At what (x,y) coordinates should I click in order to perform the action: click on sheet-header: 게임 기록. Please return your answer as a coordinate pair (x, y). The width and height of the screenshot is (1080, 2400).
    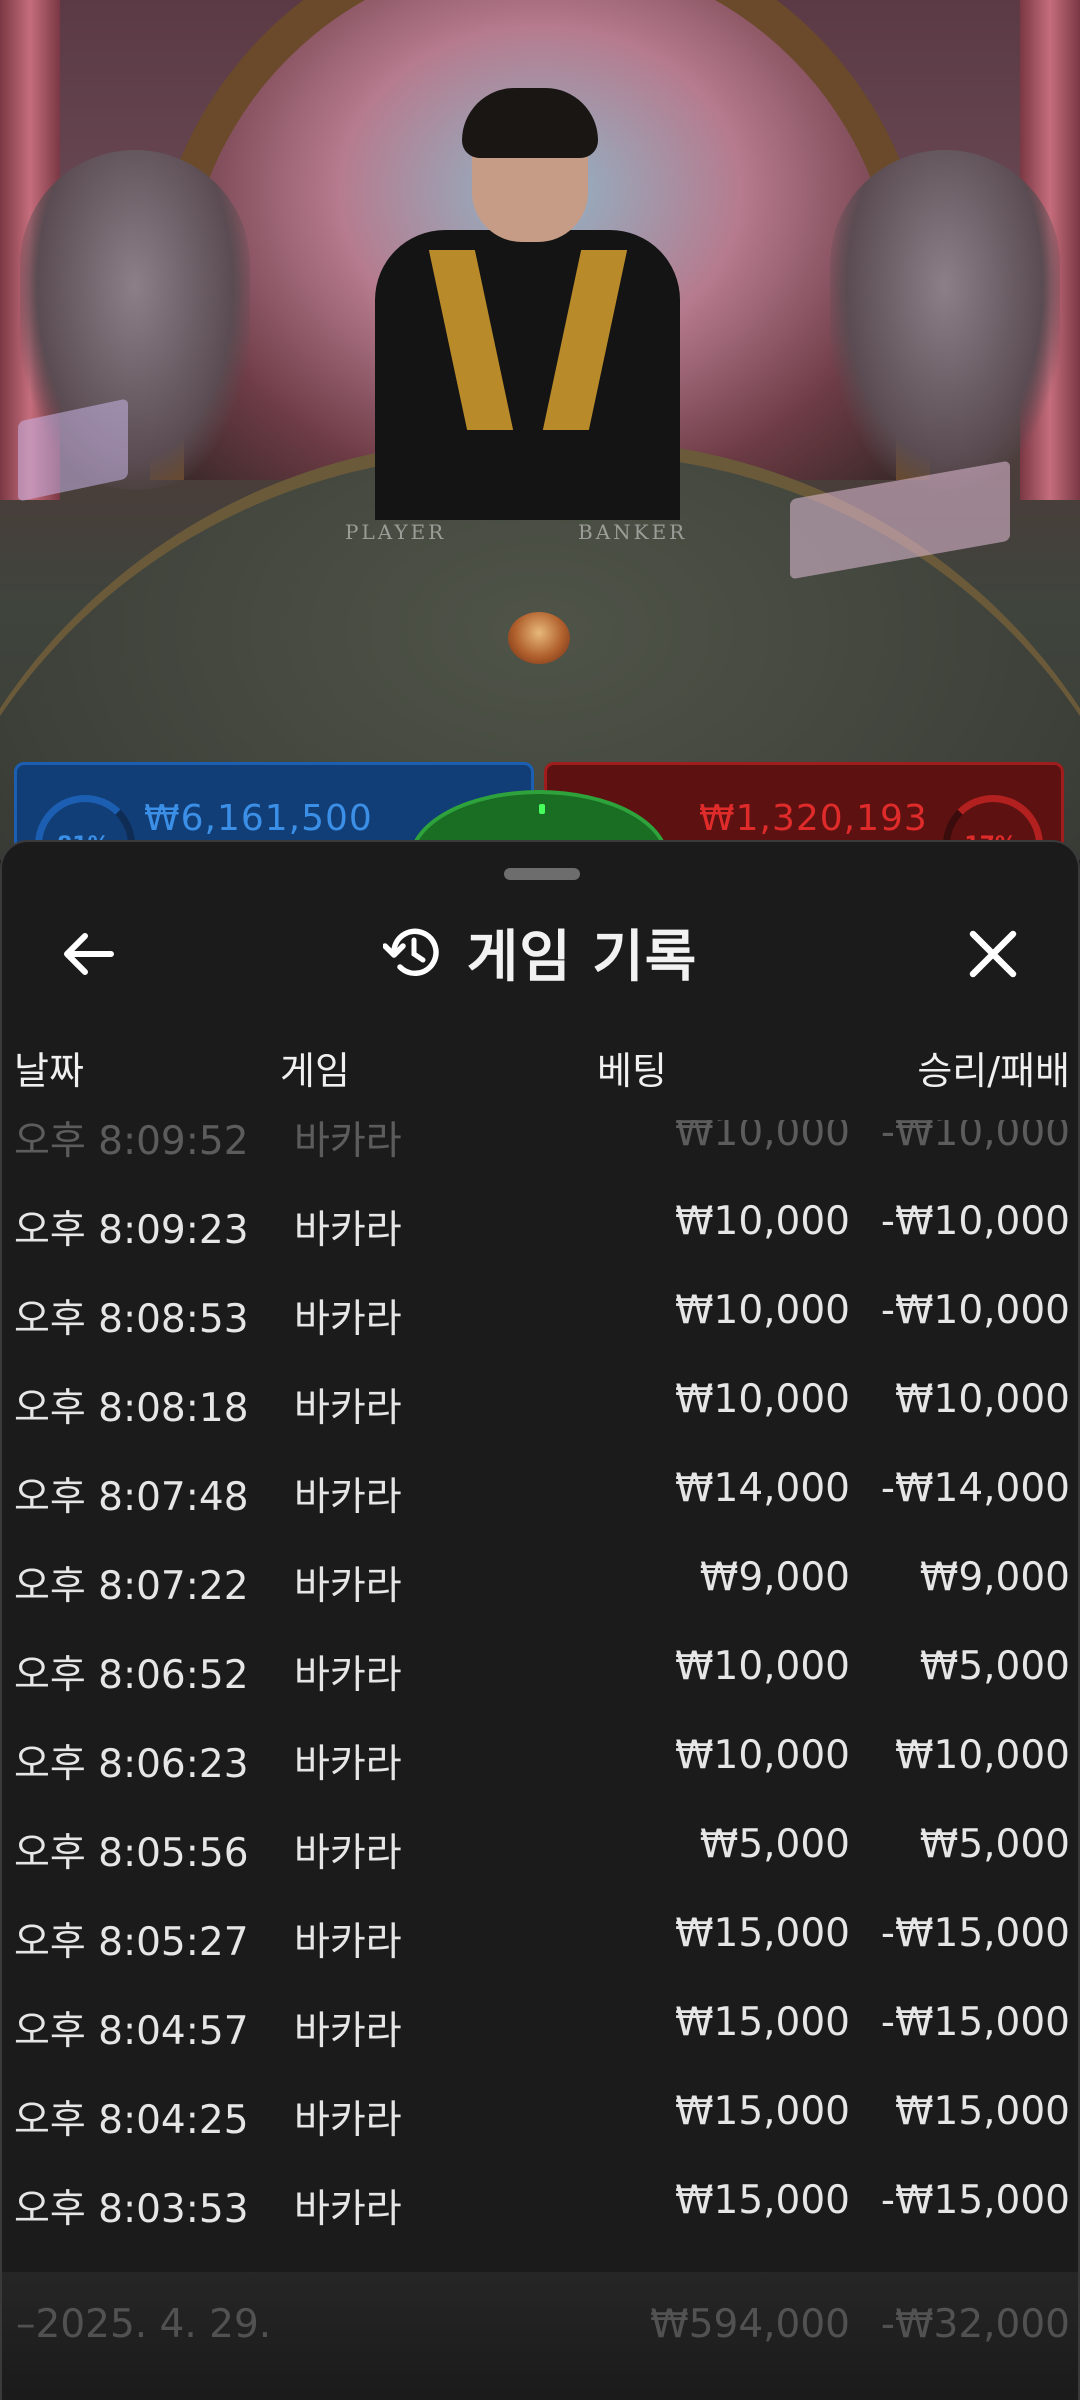
    Looking at the image, I should click on (540, 952).